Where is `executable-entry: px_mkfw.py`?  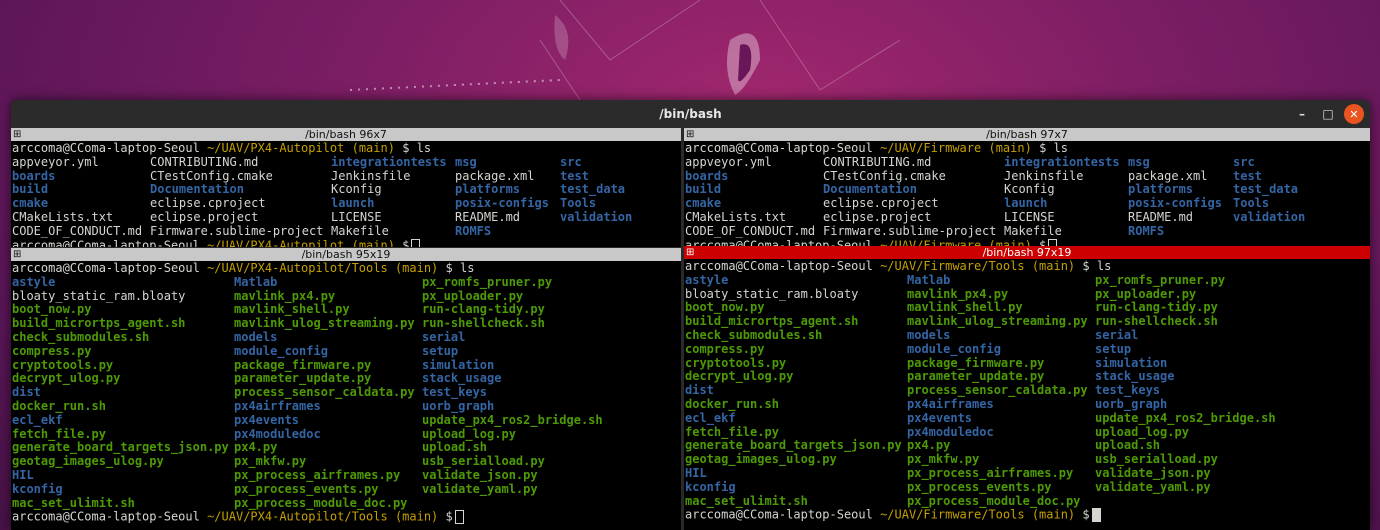 executable-entry: px_mkfw.py is located at coordinates (270, 461).